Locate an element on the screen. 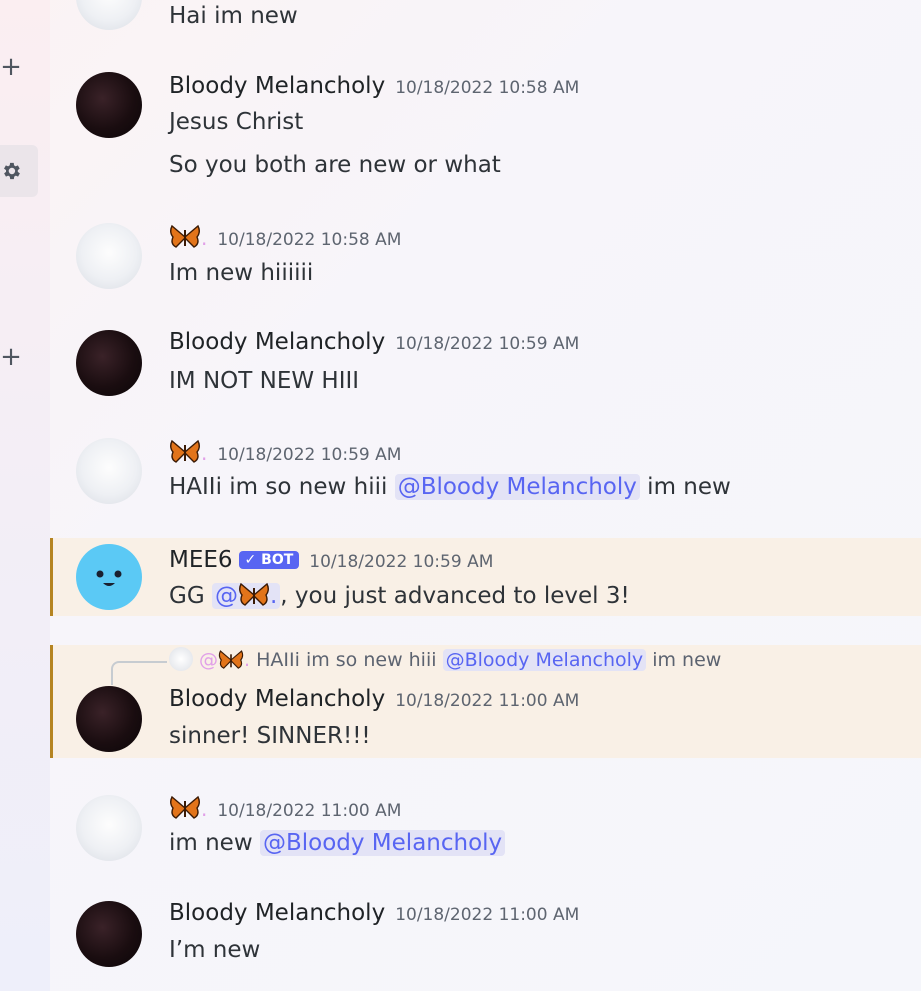  reply-connector is located at coordinates (139, 673).